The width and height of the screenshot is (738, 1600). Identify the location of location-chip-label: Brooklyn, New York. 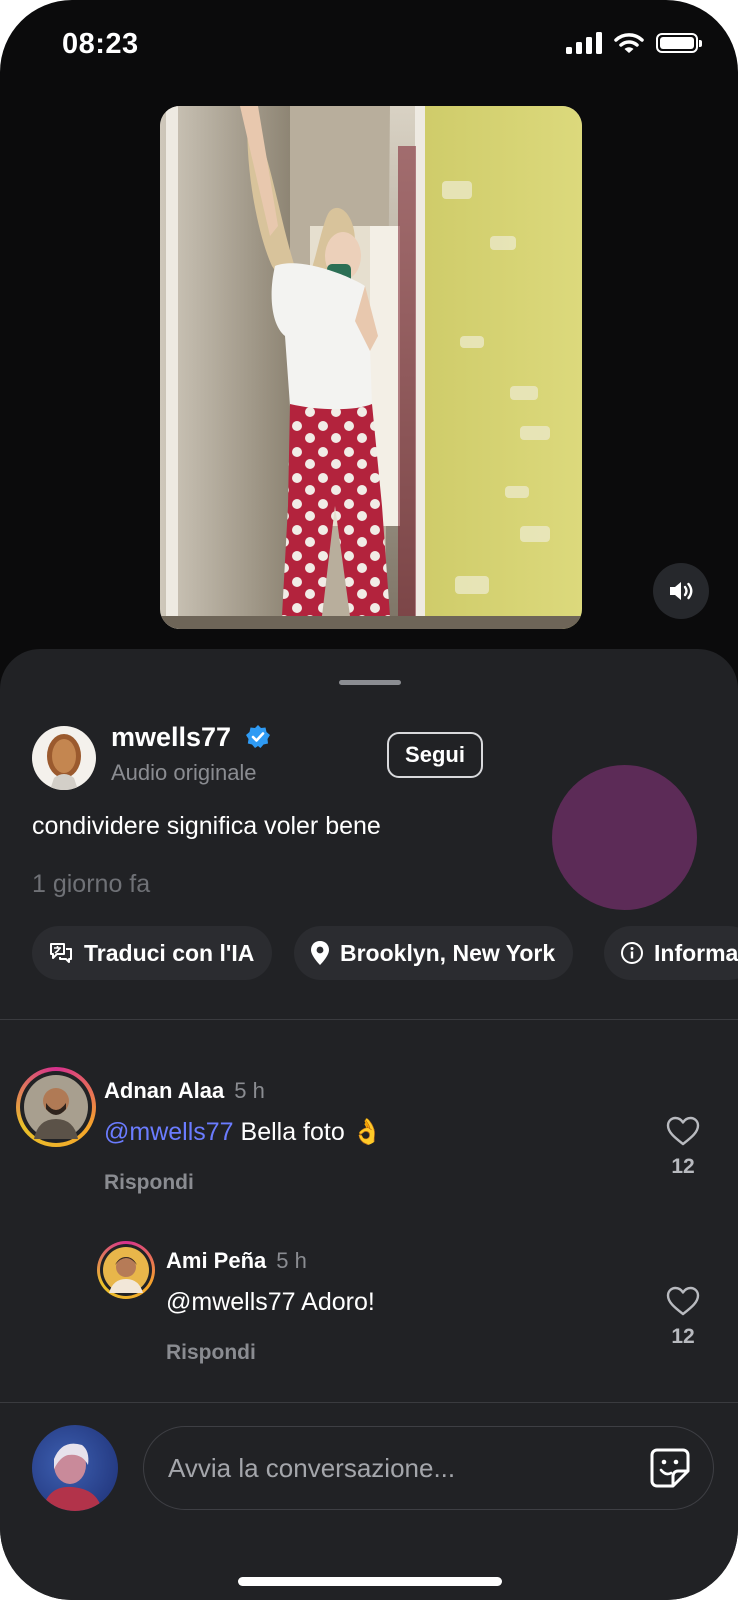
(448, 952).